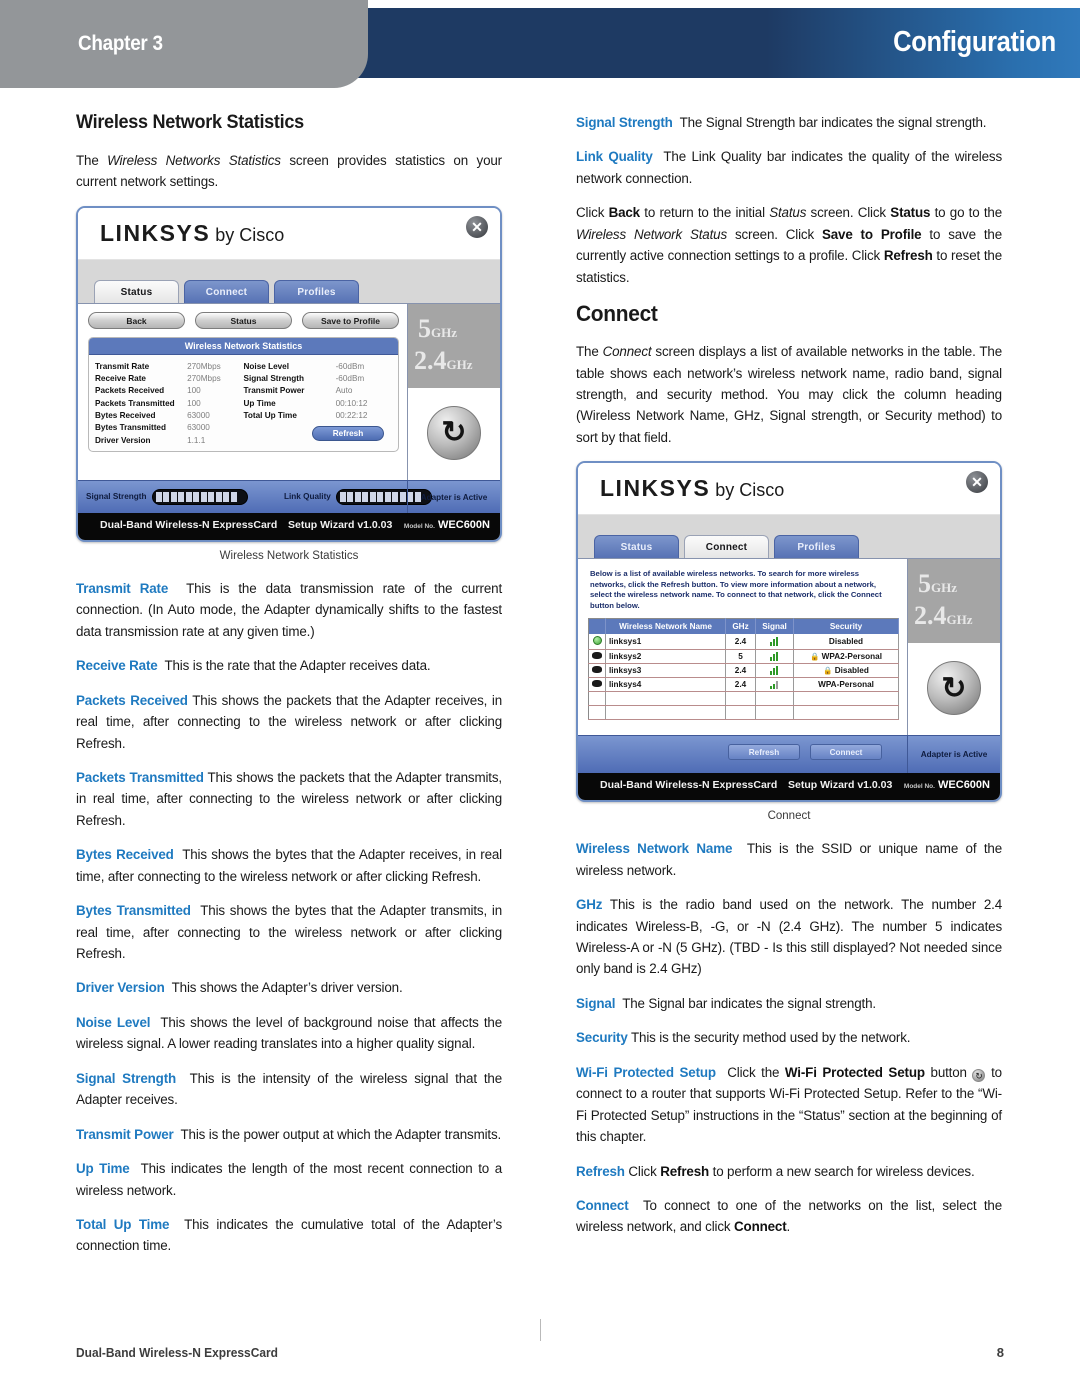  I want to click on status-button: Status, so click(243, 320).